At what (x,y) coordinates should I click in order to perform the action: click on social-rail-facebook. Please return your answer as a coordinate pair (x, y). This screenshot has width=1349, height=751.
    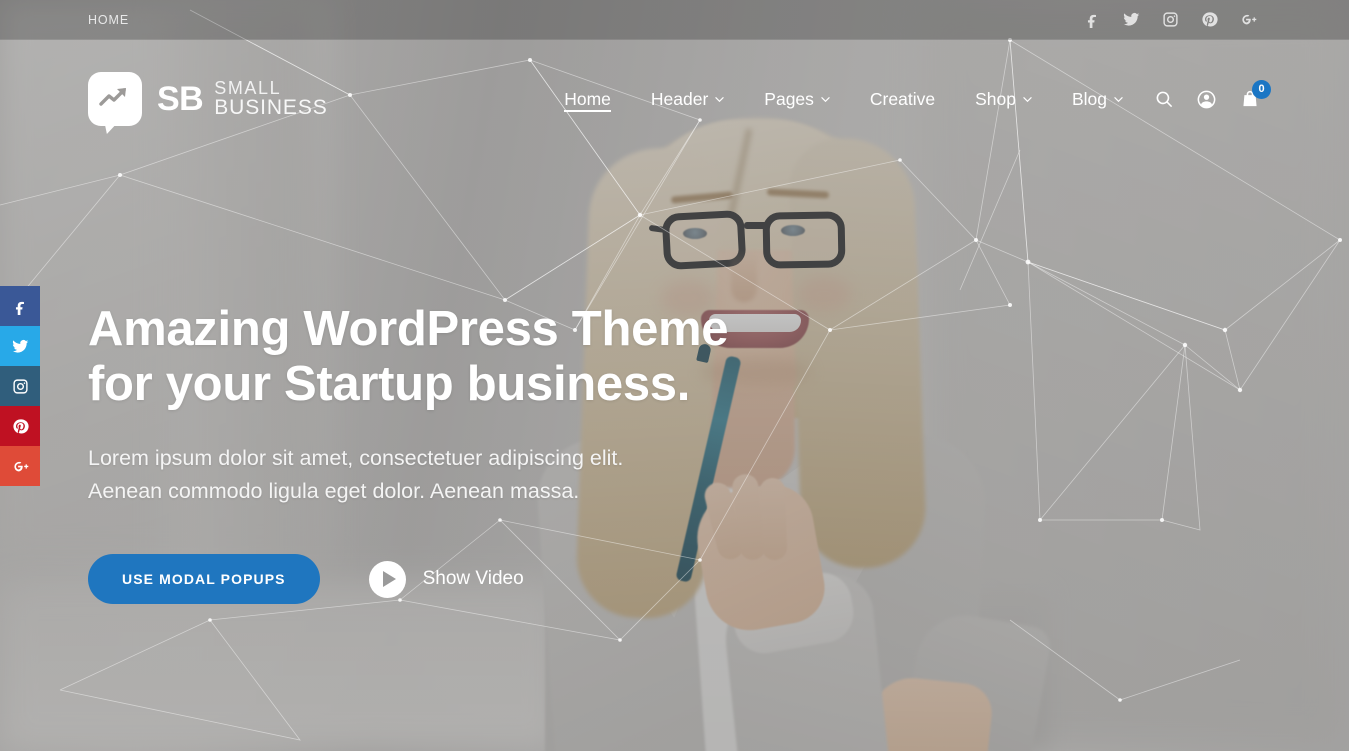
    Looking at the image, I should click on (20, 306).